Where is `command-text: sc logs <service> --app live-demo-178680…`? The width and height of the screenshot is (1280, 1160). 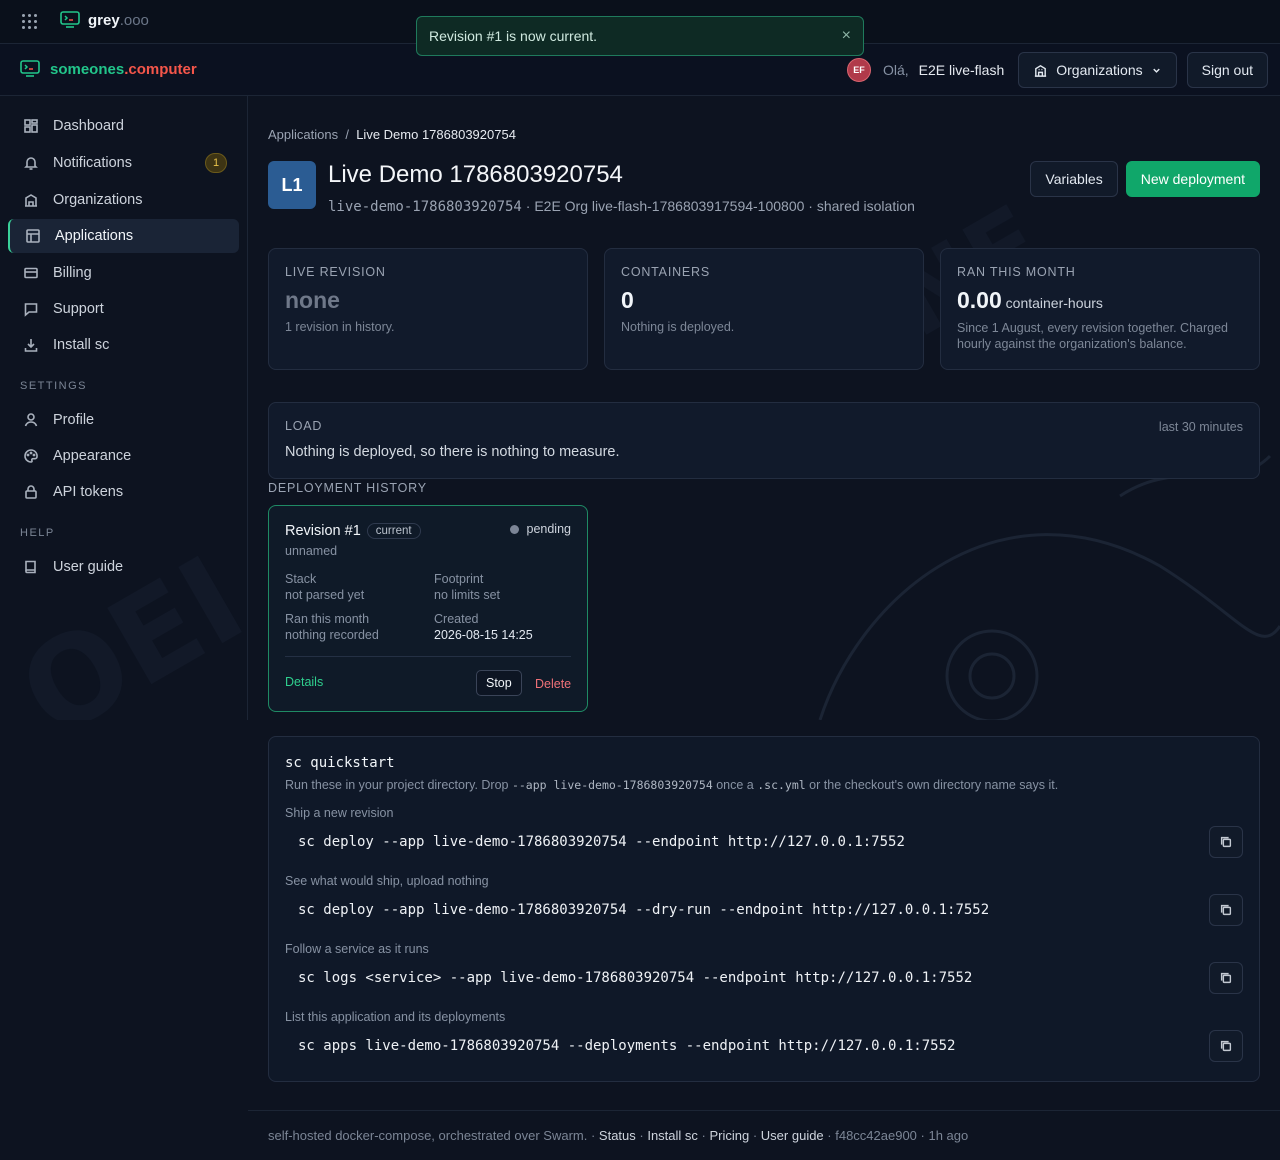
command-text: sc logs <service> --app live-demo-178680… is located at coordinates (635, 978).